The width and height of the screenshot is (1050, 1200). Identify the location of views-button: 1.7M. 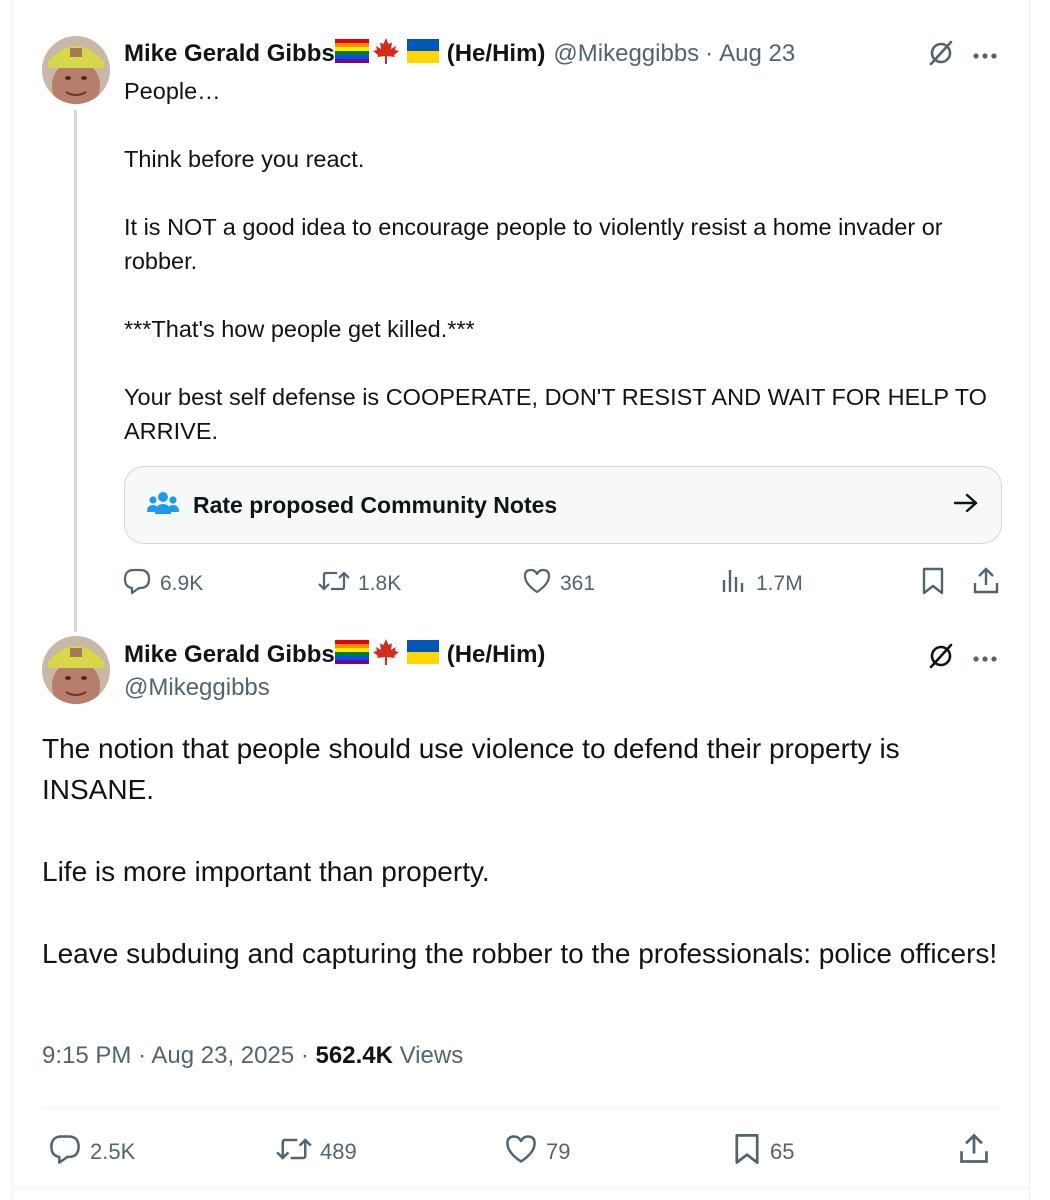
(761, 584).